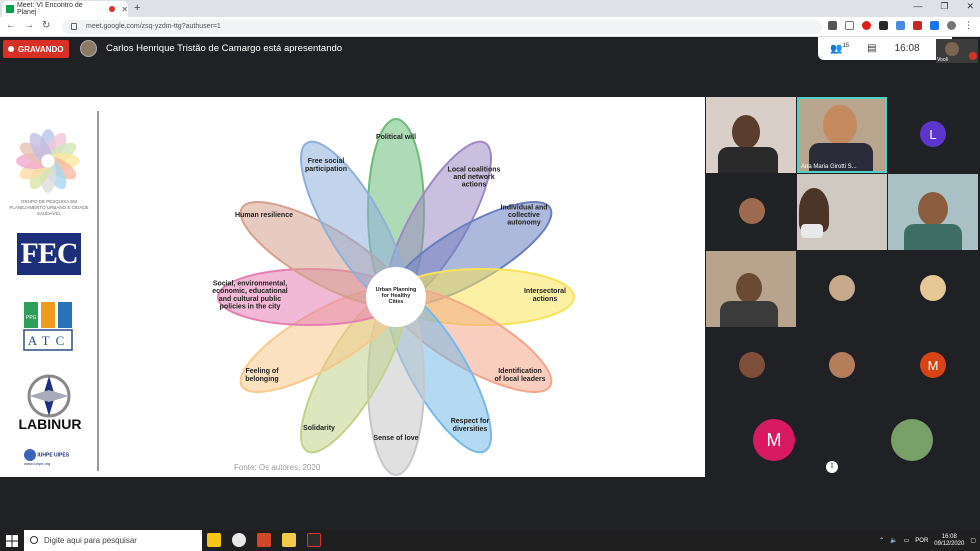  I want to click on maximize-button: ❐, so click(944, 6).